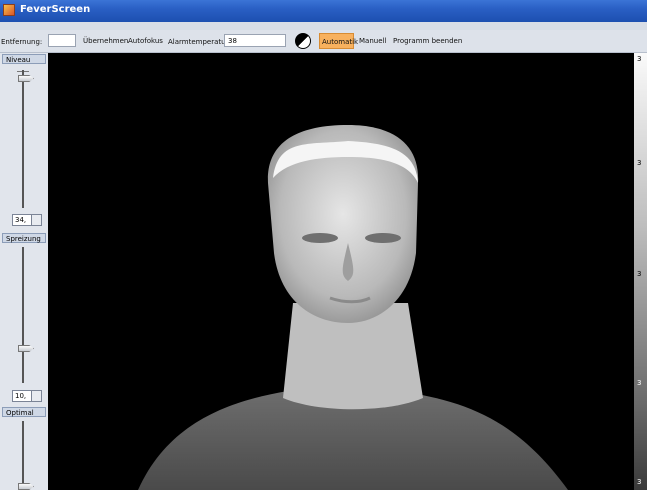  Describe the element at coordinates (9, 10) in the screenshot. I see `app-icon` at that location.